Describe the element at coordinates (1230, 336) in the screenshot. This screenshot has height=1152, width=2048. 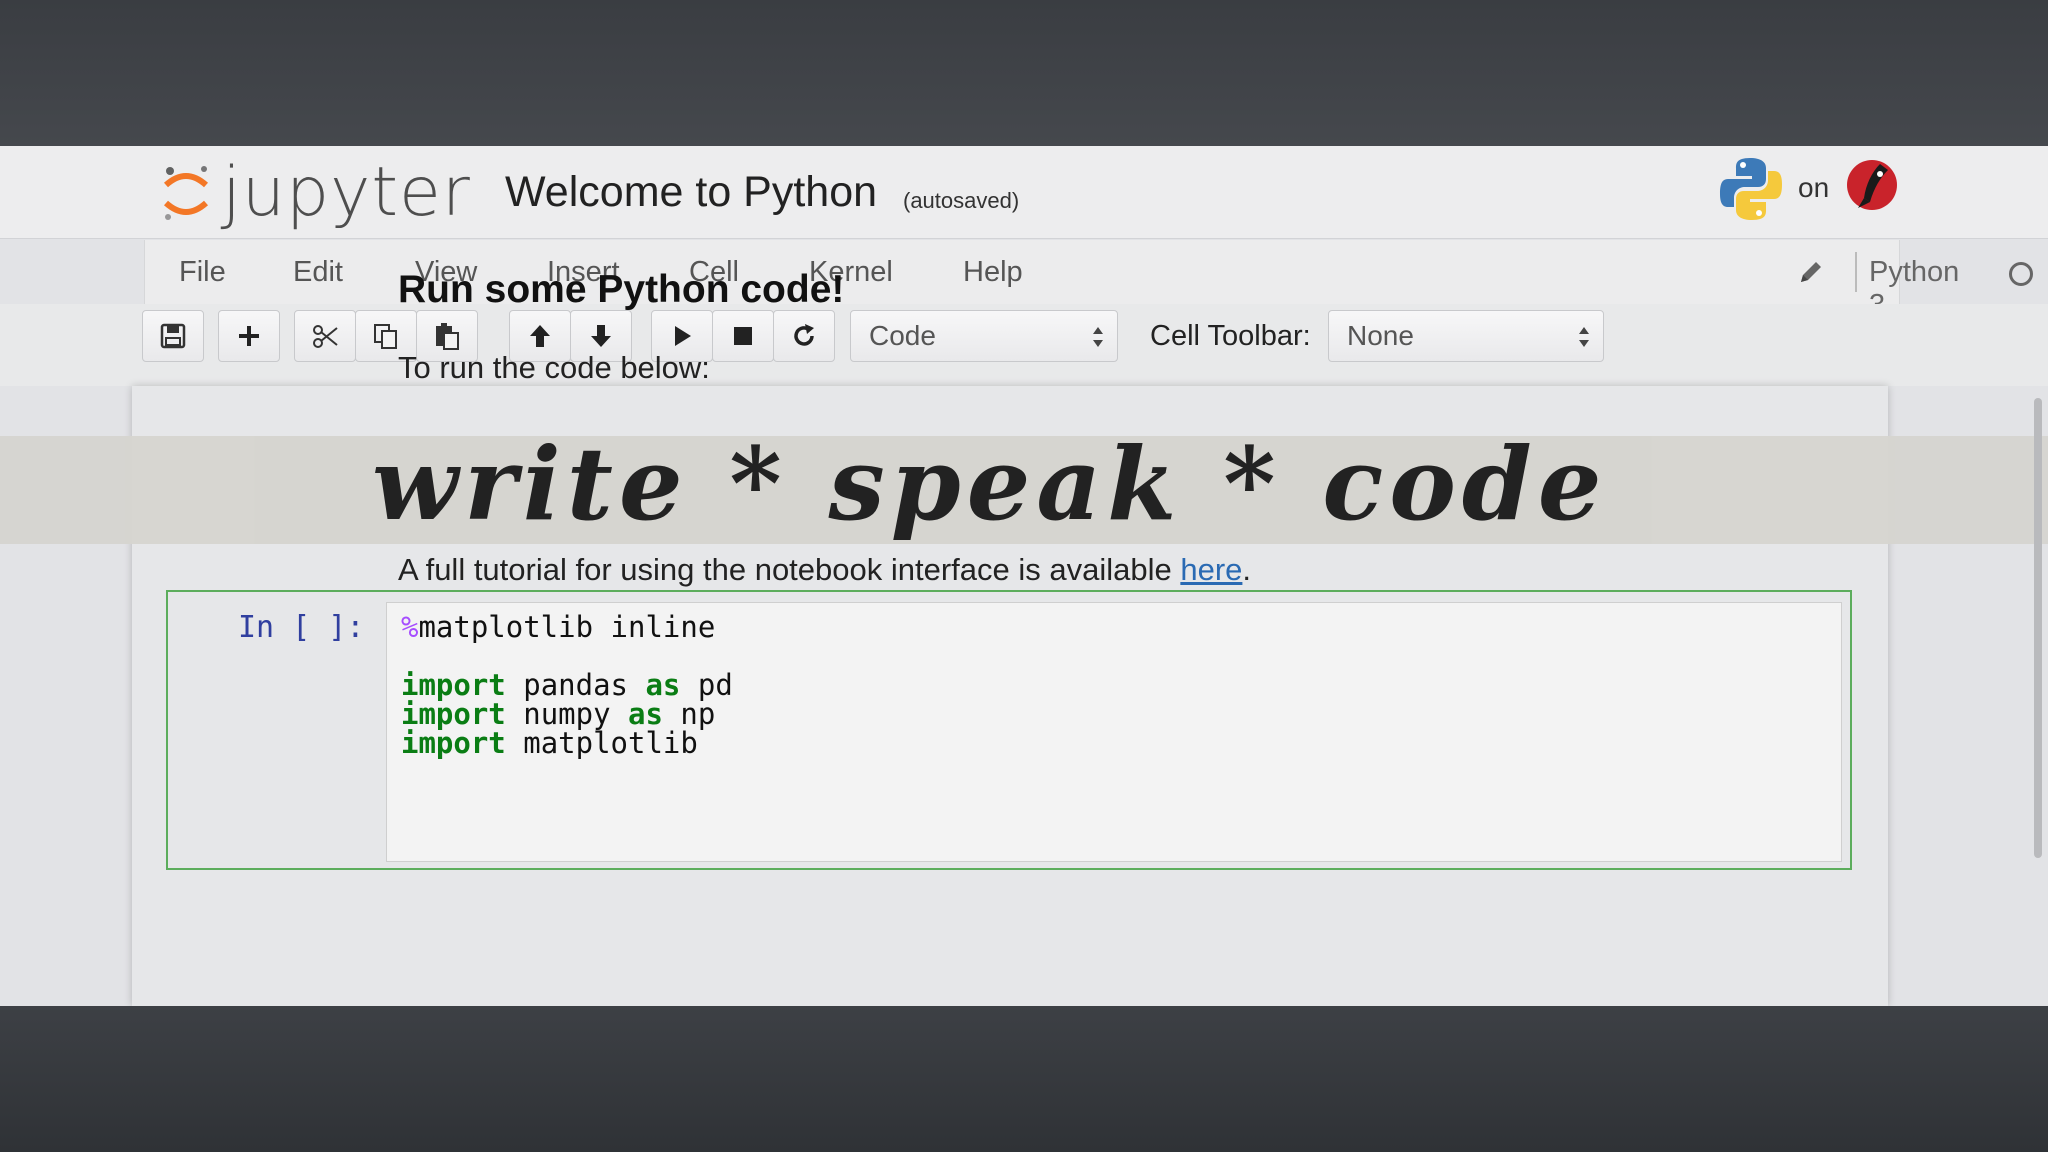
I see `cell-toolbar-label: Cell Toolbar:` at that location.